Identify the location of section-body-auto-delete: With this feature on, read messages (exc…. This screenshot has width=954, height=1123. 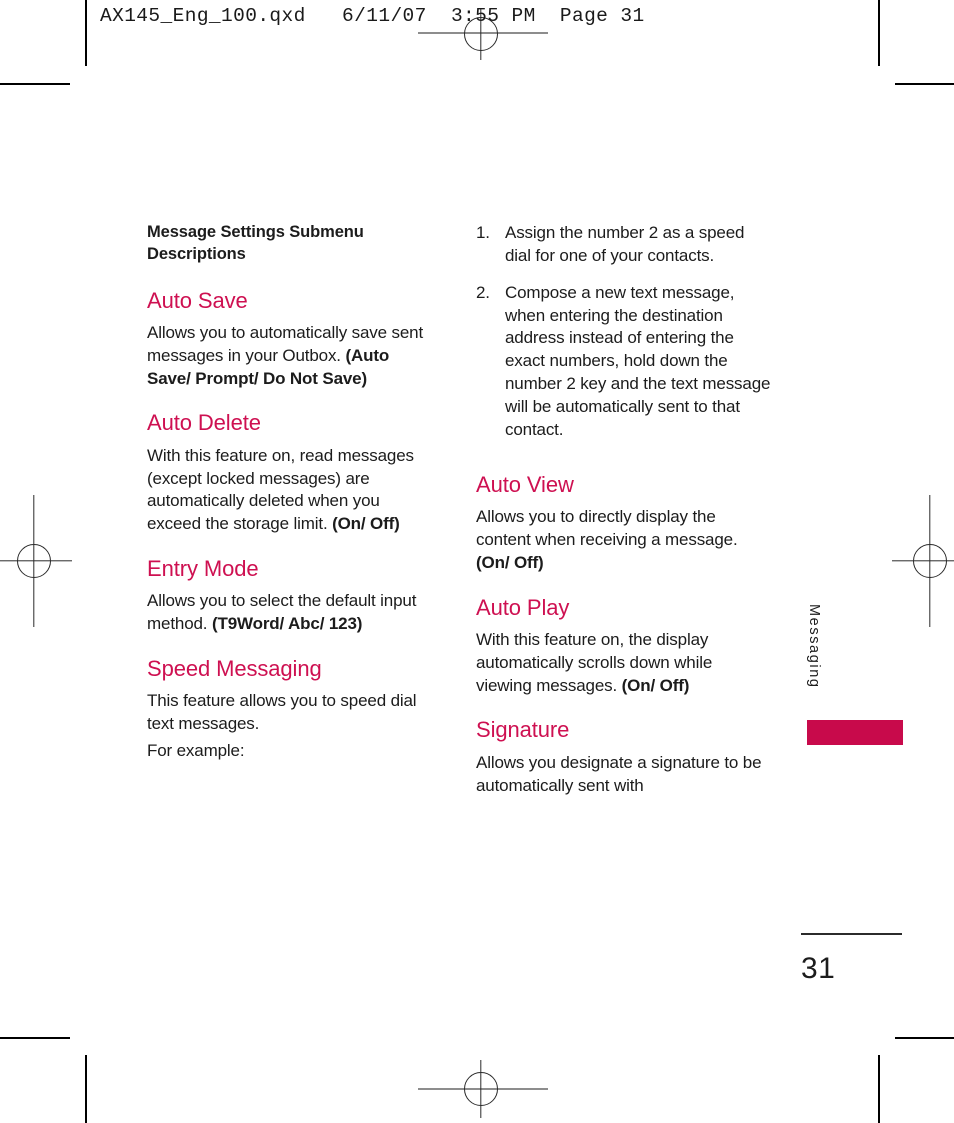
(290, 490).